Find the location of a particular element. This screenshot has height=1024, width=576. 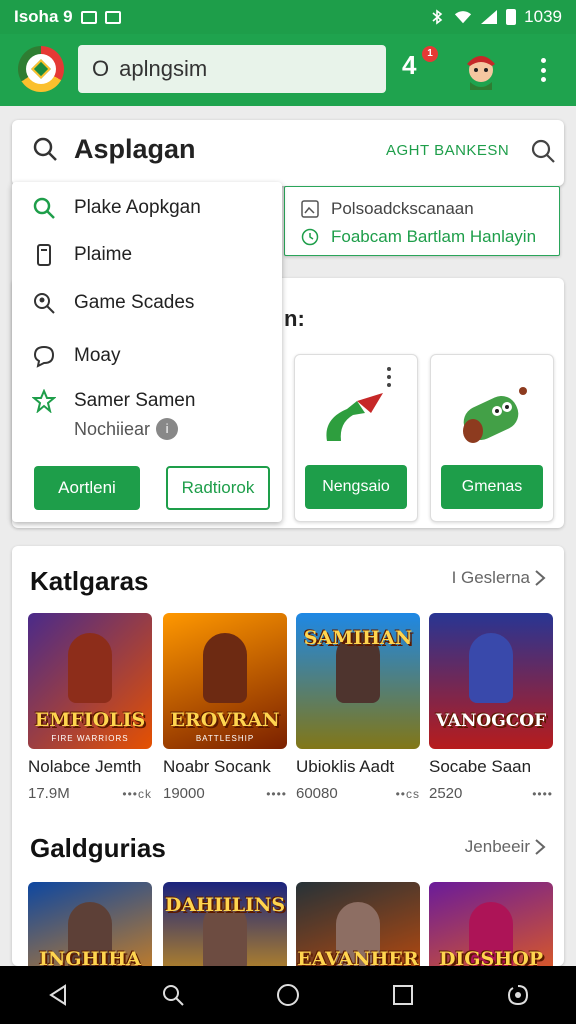

game-name: Socabe Saan is located at coordinates (480, 766).